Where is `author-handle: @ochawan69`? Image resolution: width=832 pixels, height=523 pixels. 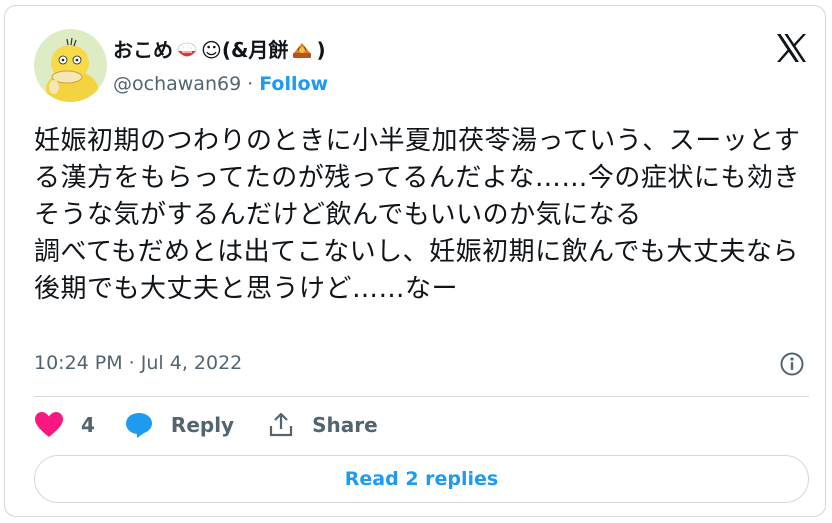 author-handle: @ochawan69 is located at coordinates (177, 84).